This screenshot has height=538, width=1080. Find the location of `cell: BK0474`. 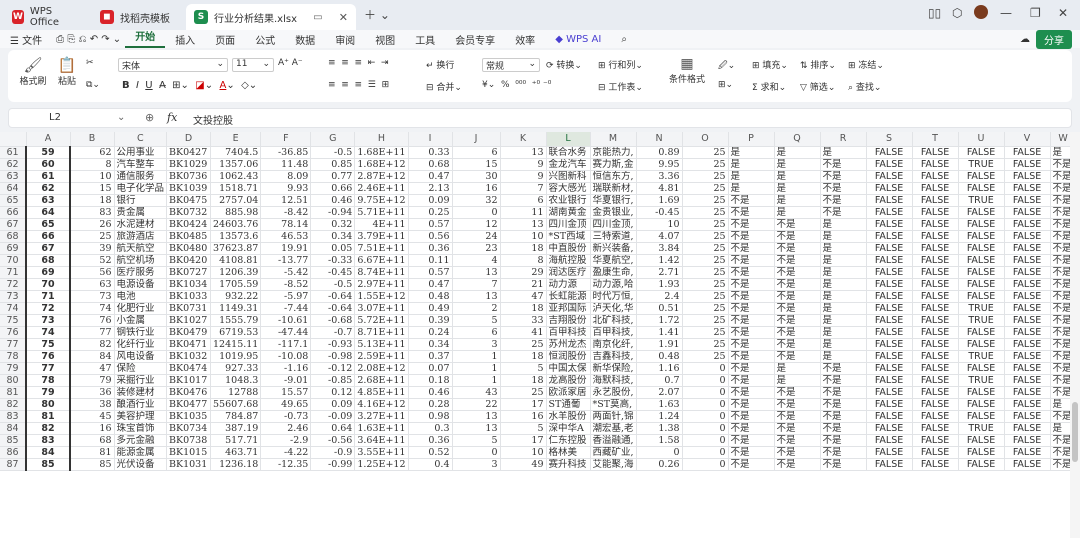

cell: BK0474 is located at coordinates (189, 368).